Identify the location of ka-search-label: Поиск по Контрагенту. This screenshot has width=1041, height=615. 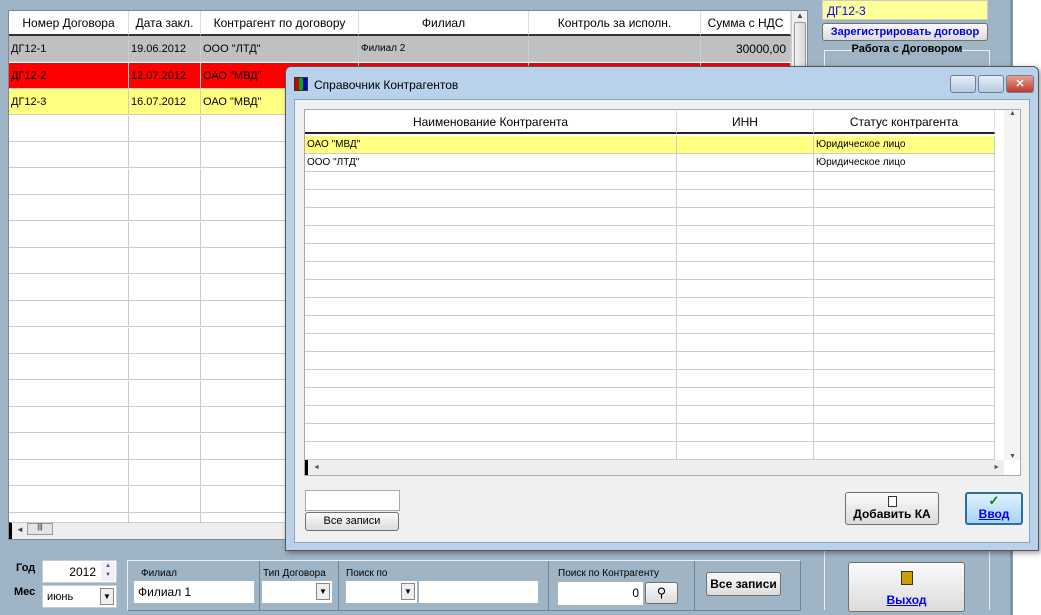
(609, 573).